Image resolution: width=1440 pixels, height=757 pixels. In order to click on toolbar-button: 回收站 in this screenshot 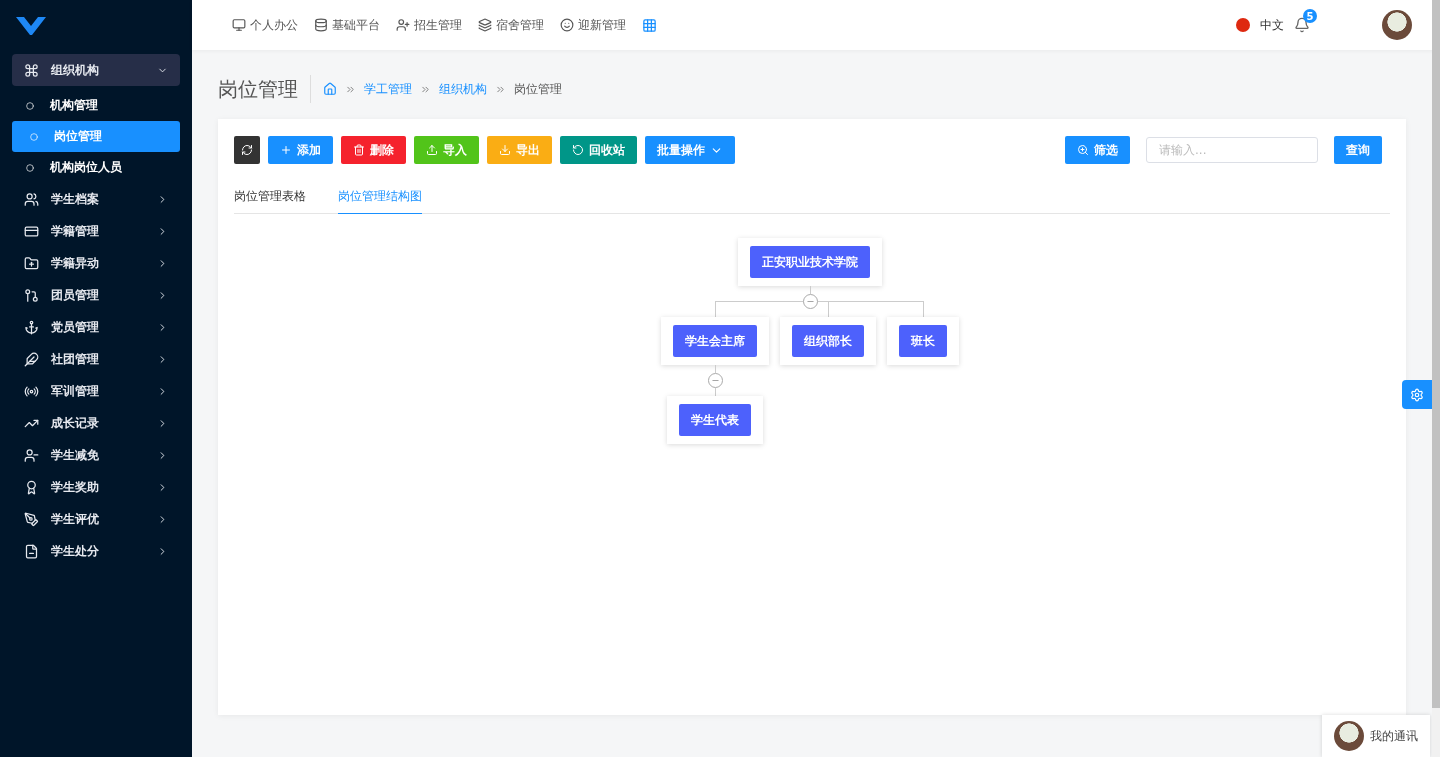, I will do `click(598, 150)`.